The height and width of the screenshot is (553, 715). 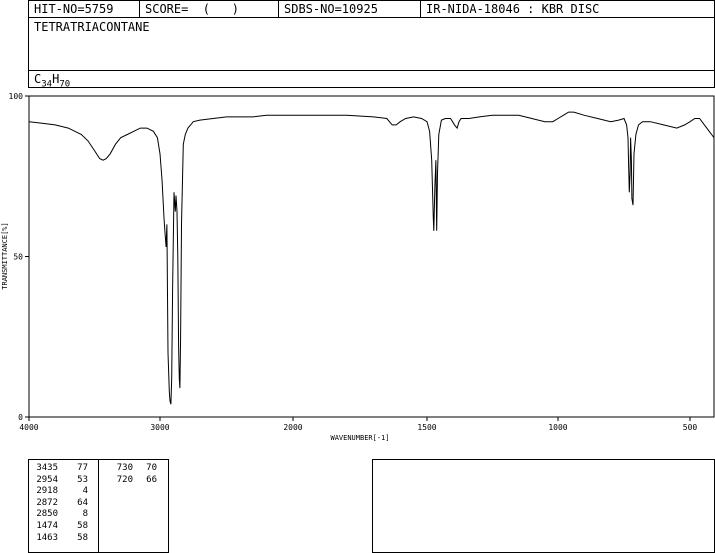 What do you see at coordinates (5, 255) in the screenshot?
I see `y-axis-label: TRANSMITTANCE[%]` at bounding box center [5, 255].